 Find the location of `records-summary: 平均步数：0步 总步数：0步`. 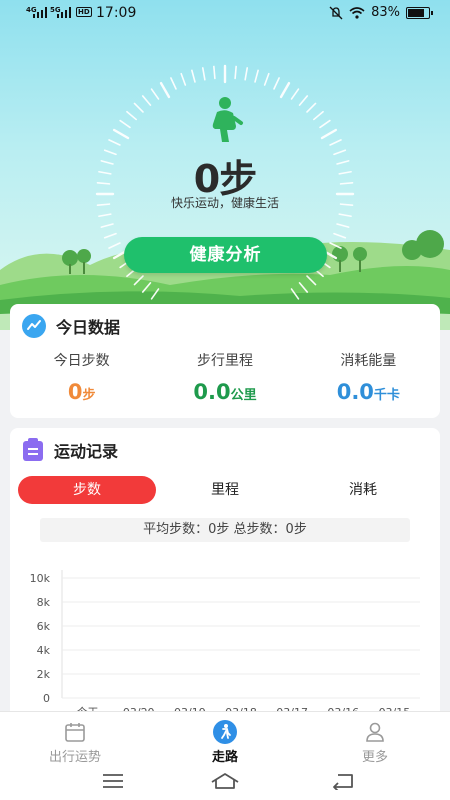

records-summary: 平均步数：0步 总步数：0步 is located at coordinates (225, 530).